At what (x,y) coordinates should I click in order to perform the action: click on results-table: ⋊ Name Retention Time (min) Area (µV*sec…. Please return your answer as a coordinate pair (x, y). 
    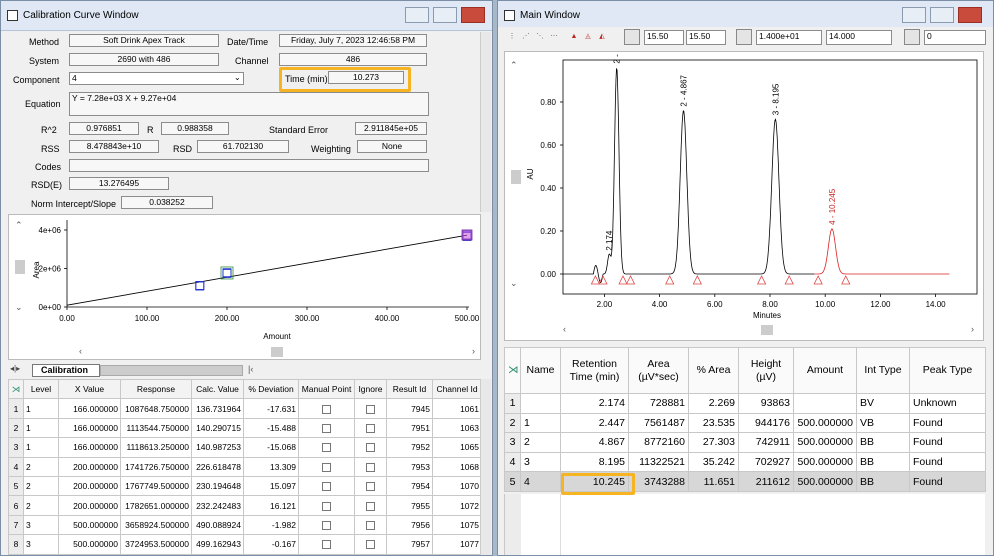
    Looking at the image, I should click on (745, 419).